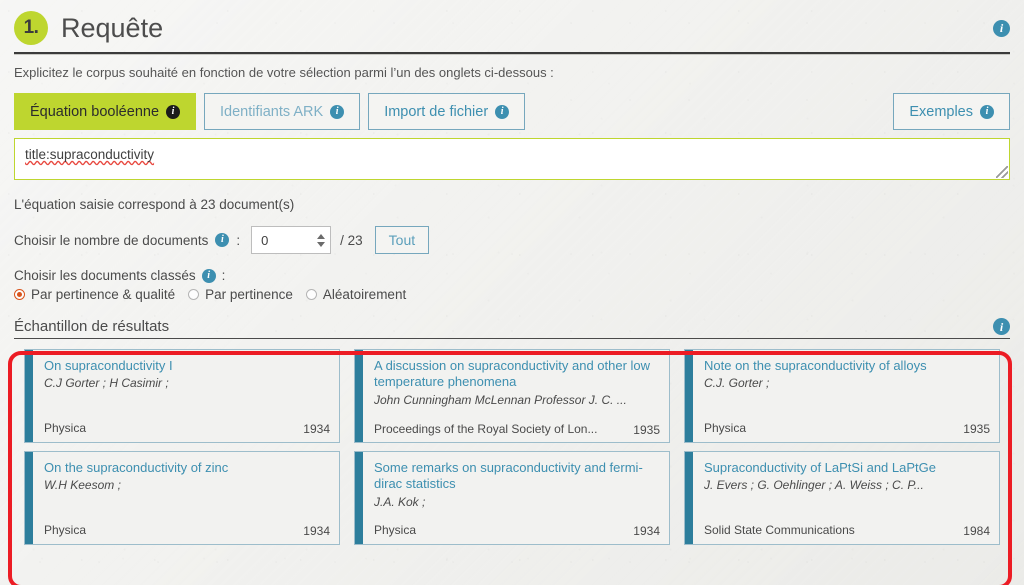  I want to click on tab-equation-booleenne: Équation booléenne i, so click(105, 111).